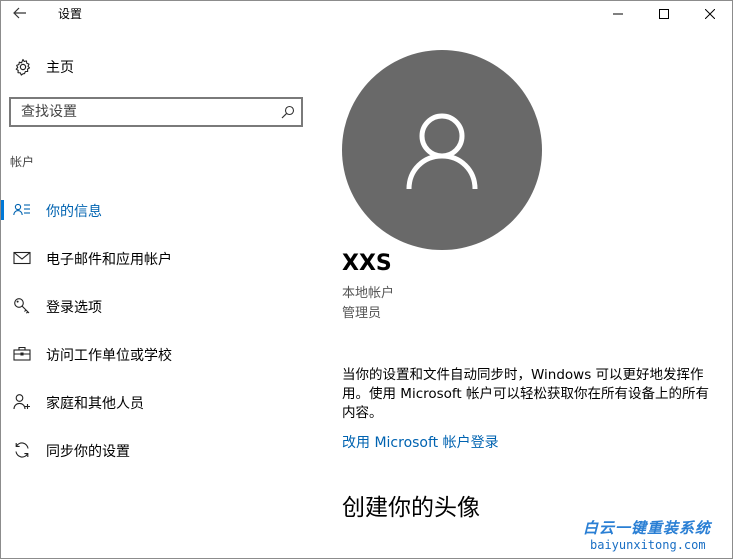  Describe the element at coordinates (161, 402) in the screenshot. I see `sidebar-item-family: 家庭和其他人员` at that location.